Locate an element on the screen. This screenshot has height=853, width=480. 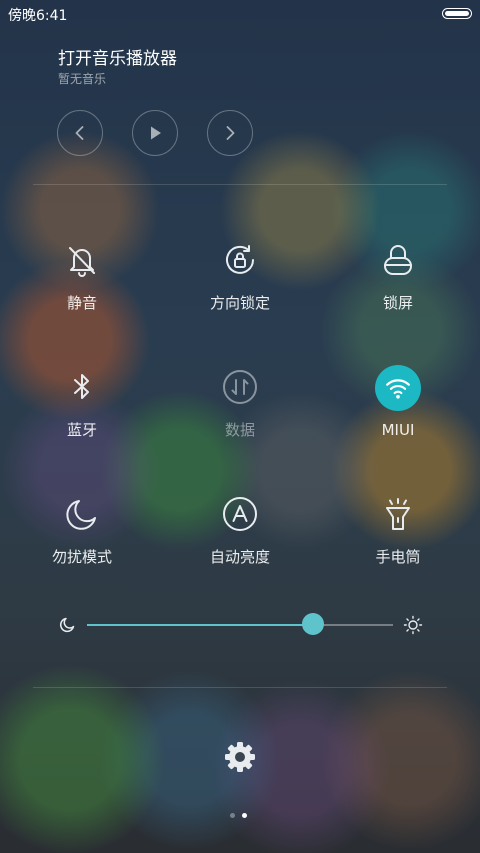
toggle-label: 蓝牙 is located at coordinates (81, 430).